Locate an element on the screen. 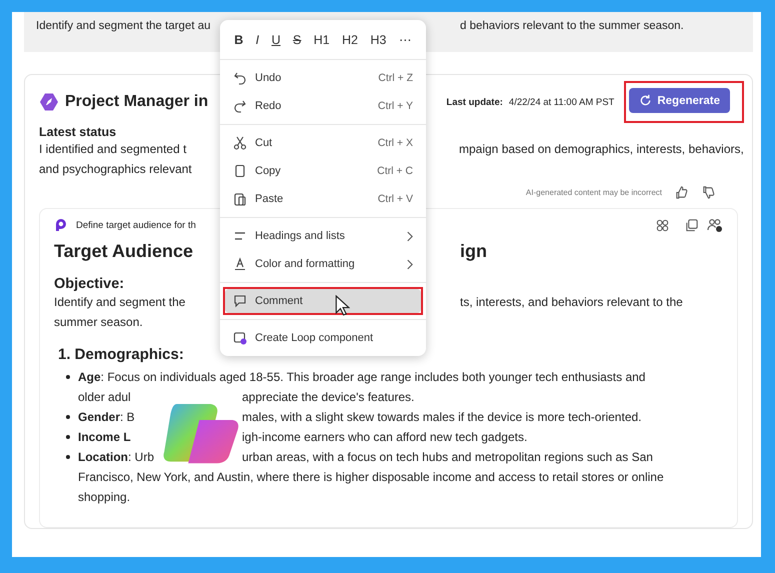 Image resolution: width=775 pixels, height=573 pixels. bullet-text: Age: Focus on individuals aged 18-55. This broader age range includes both younger tech enthusiasts and is located at coordinates (362, 377).